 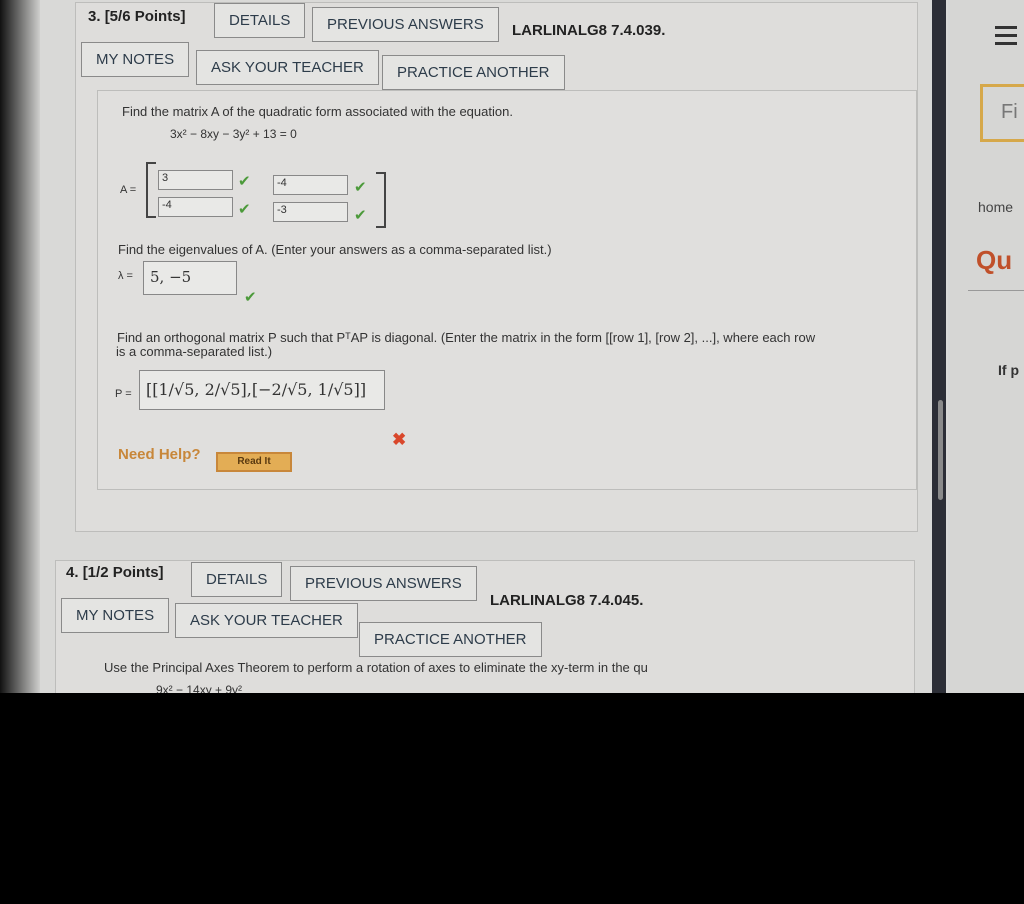 What do you see at coordinates (310, 212) in the screenshot?
I see `matrix-a22-input: -3` at bounding box center [310, 212].